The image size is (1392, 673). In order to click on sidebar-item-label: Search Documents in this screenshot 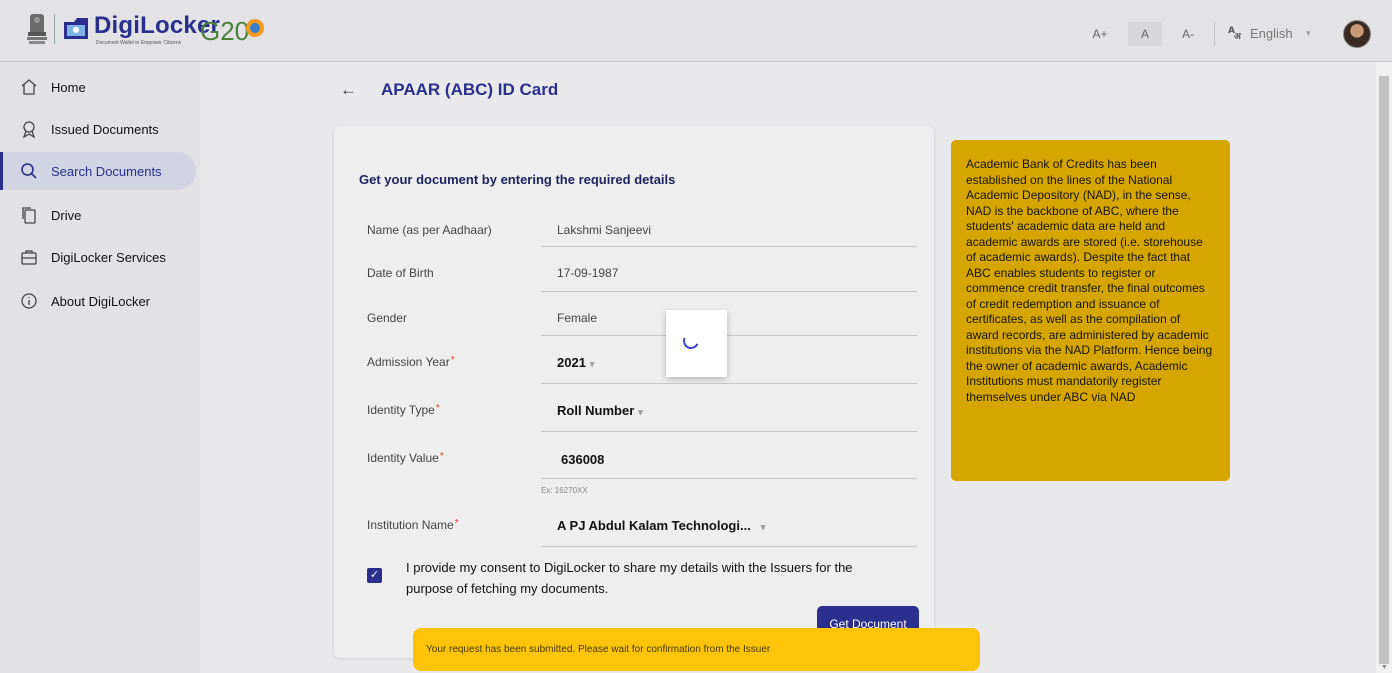, I will do `click(106, 171)`.